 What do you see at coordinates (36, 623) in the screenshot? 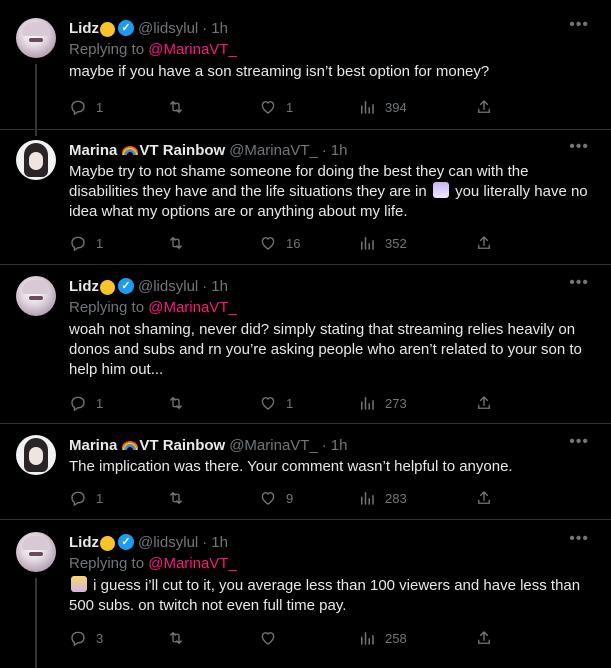
I see `thread-line` at bounding box center [36, 623].